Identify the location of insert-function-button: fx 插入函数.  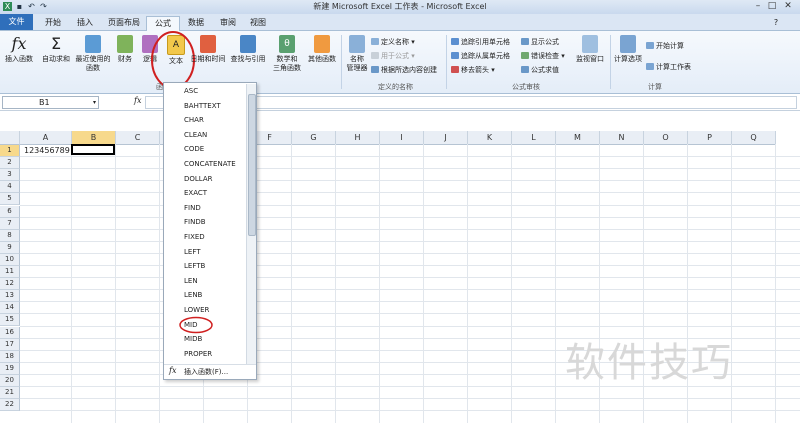
(19, 49).